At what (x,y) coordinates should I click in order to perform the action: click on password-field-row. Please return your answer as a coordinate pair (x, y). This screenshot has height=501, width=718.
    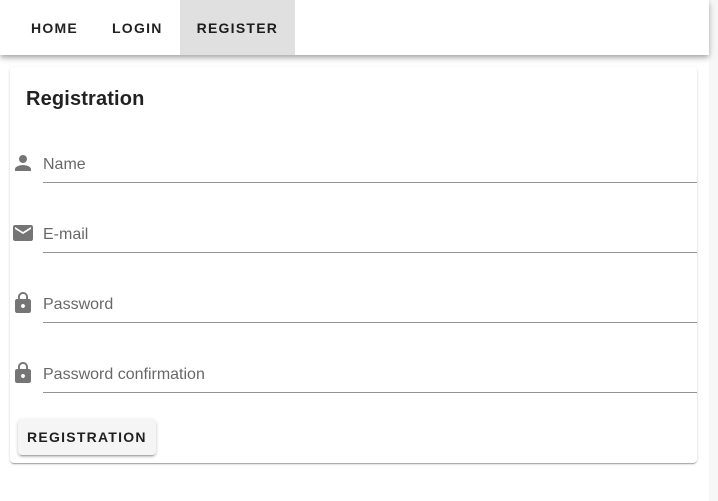
    Looking at the image, I should click on (353, 303).